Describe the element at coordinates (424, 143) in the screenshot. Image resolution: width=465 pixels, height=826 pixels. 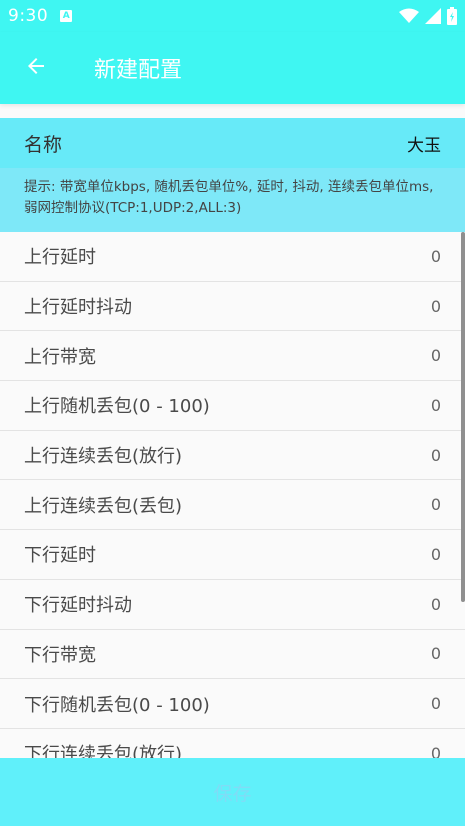
I see `name-value: 大玉` at that location.